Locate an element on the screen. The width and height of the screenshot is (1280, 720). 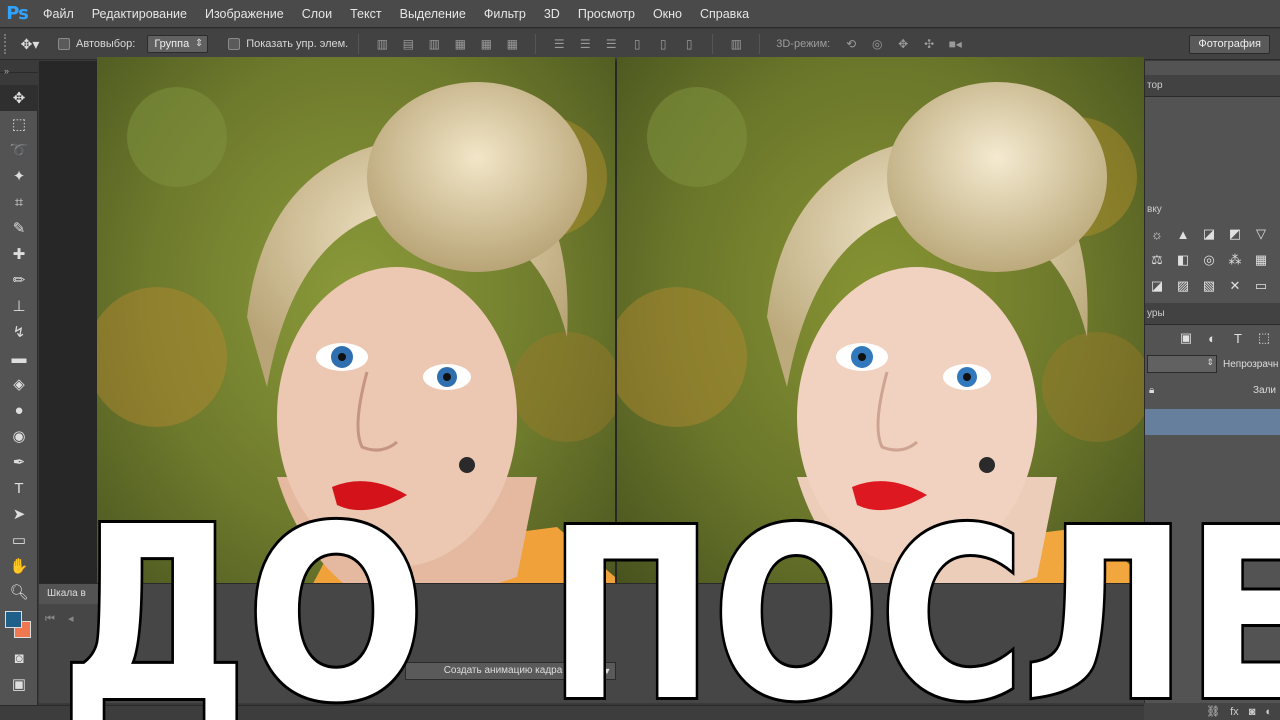
dodge-tool-icon: ◉ is located at coordinates (19, 436).